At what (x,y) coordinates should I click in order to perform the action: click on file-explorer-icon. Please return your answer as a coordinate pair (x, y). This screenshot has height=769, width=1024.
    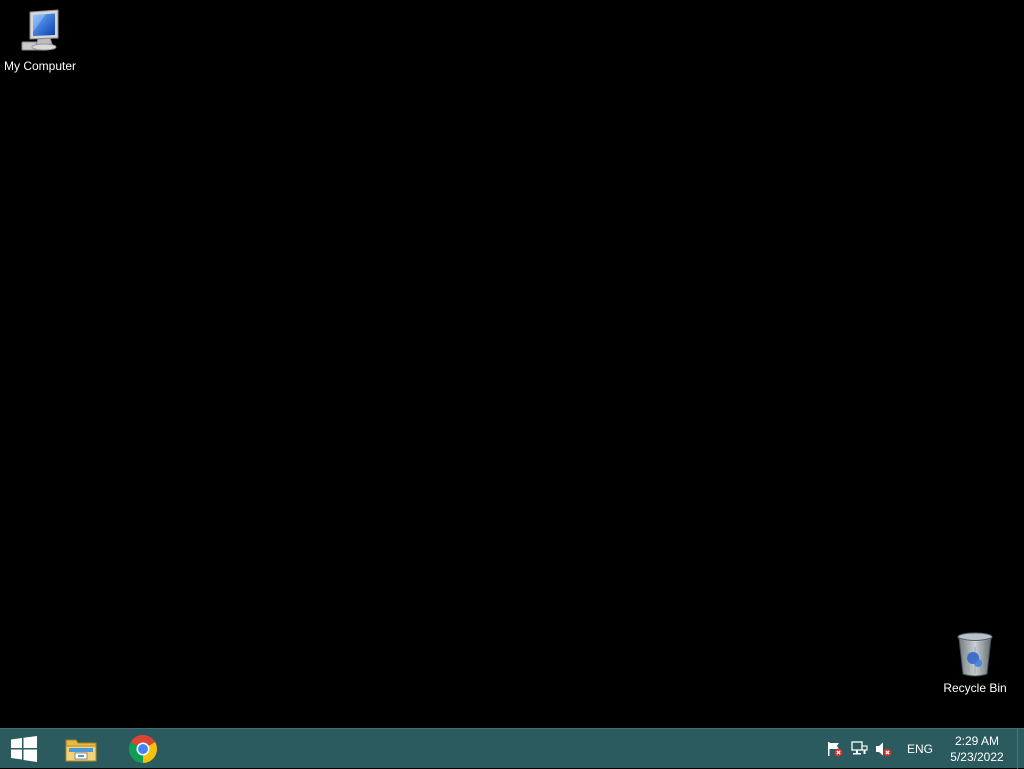
    Looking at the image, I should click on (81, 750).